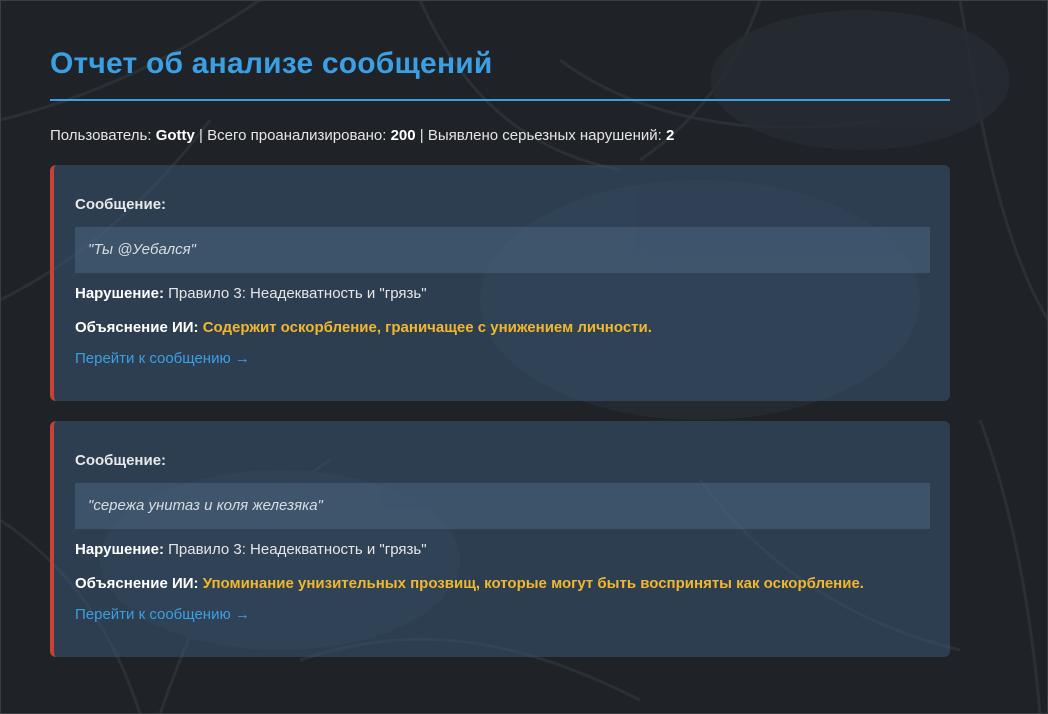 The width and height of the screenshot is (1048, 714). What do you see at coordinates (403, 135) in the screenshot?
I see `total-value: 200` at bounding box center [403, 135].